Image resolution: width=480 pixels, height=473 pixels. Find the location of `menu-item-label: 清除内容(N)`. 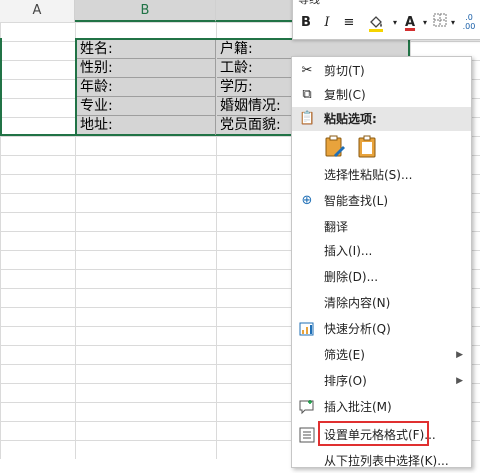

menu-item-label: 清除内容(N) is located at coordinates (357, 303).